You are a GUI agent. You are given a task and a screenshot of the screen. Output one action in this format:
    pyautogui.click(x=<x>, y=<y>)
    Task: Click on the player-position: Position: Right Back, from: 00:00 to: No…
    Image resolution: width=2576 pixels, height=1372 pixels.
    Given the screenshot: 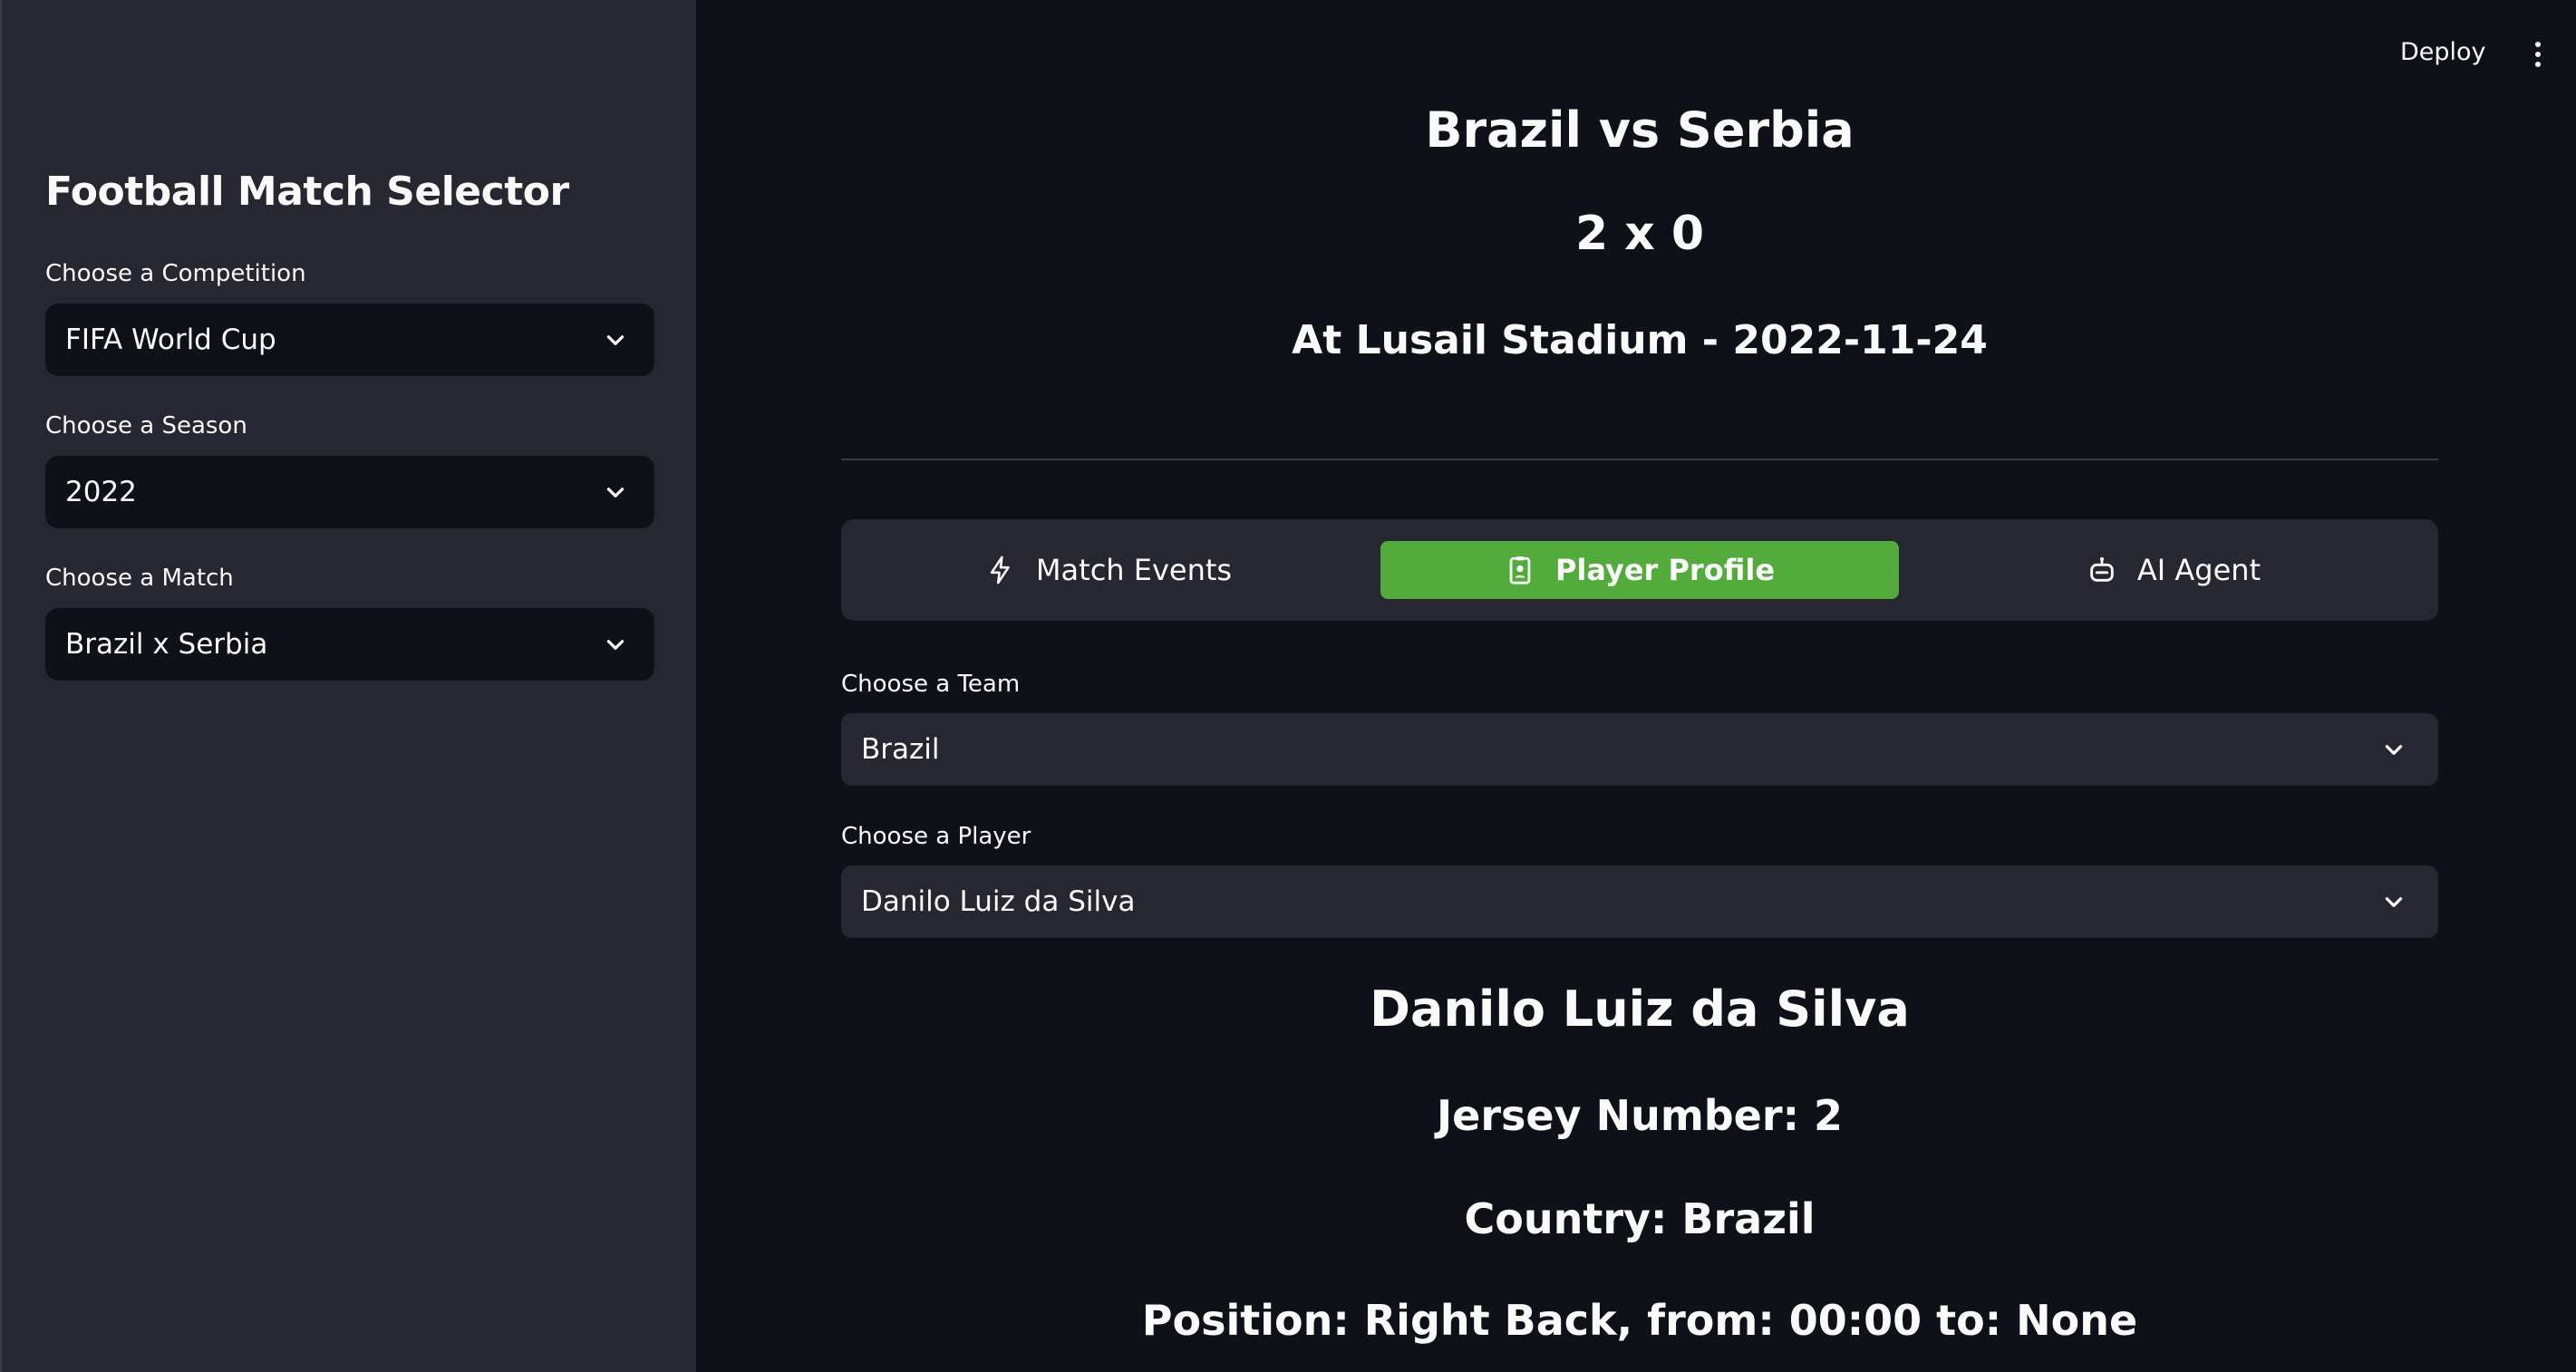 What is the action you would take?
    pyautogui.click(x=1639, y=1320)
    